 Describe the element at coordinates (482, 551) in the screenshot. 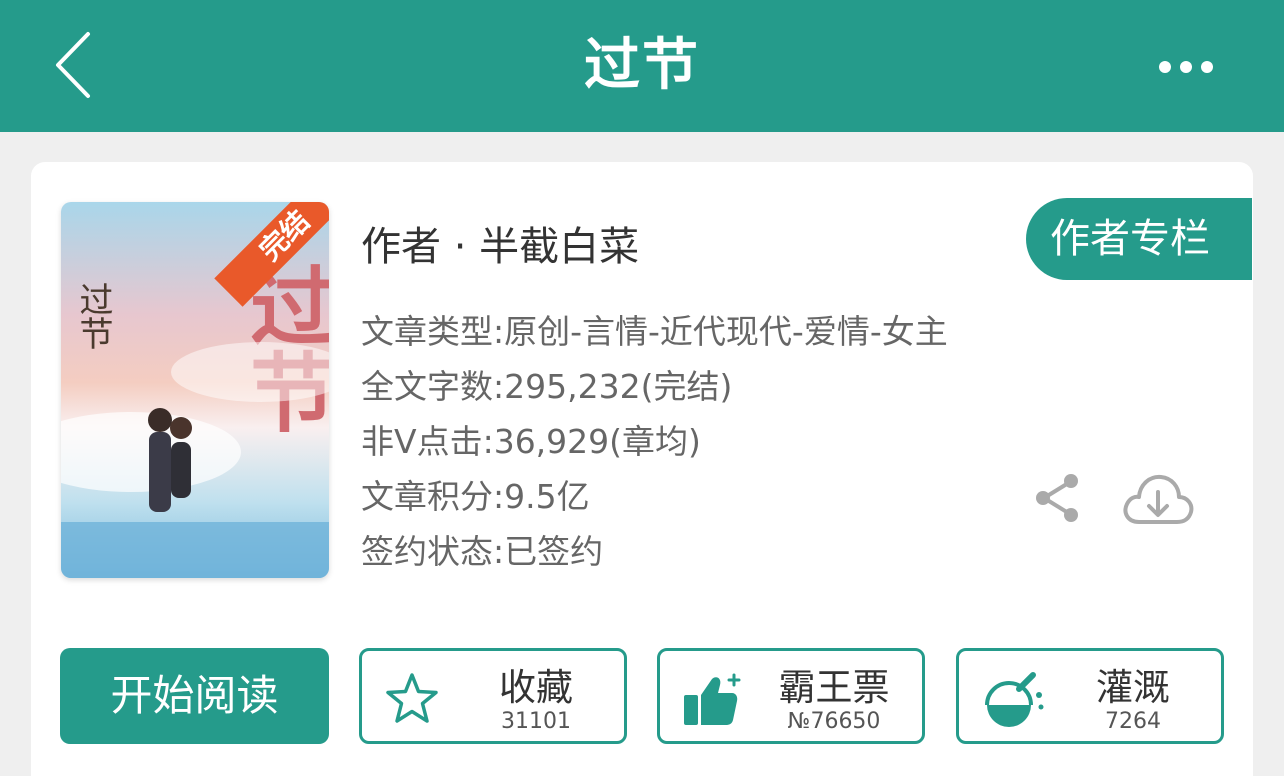

I see `meta-sign-status: 签约状态:已签约` at that location.